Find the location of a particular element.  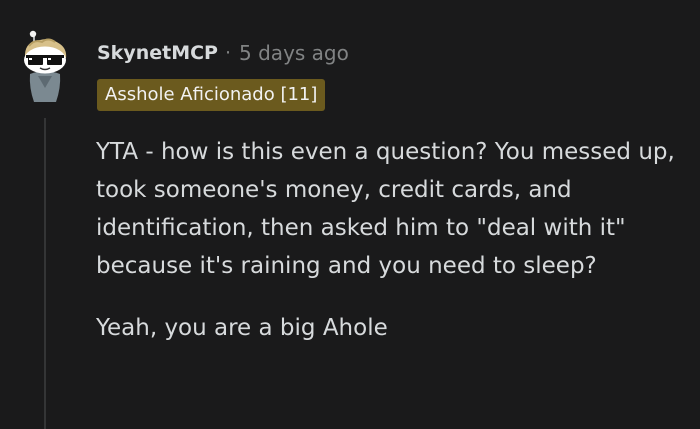

avatar is located at coordinates (45, 67).